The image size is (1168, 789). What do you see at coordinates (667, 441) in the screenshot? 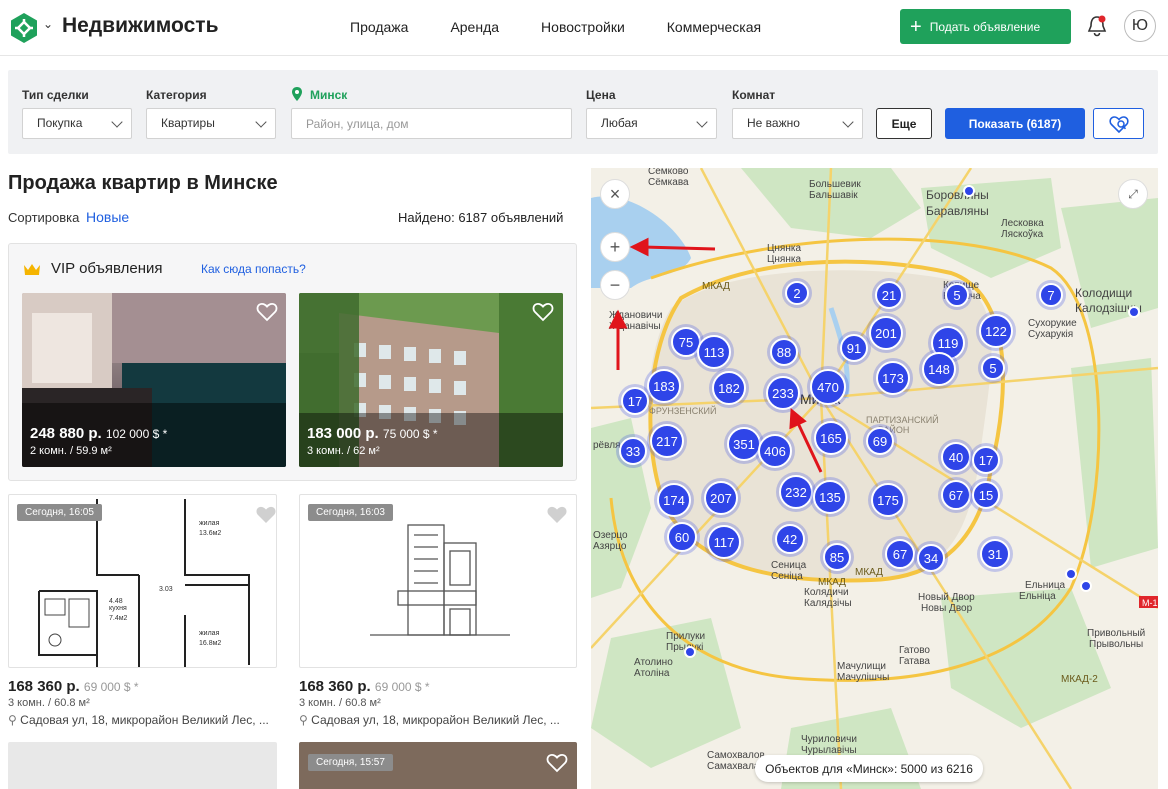
I see `map-cluster: 217` at bounding box center [667, 441].